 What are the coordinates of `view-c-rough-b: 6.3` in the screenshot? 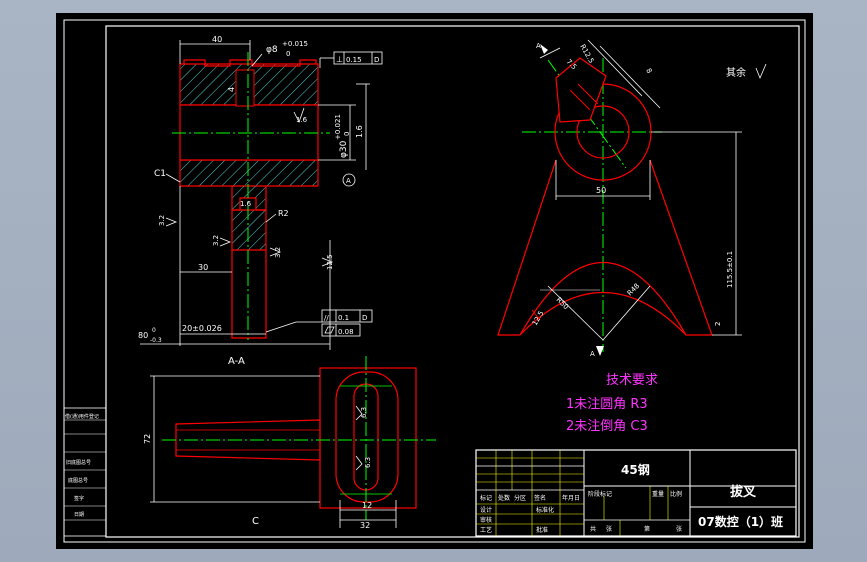 It's located at (368, 462).